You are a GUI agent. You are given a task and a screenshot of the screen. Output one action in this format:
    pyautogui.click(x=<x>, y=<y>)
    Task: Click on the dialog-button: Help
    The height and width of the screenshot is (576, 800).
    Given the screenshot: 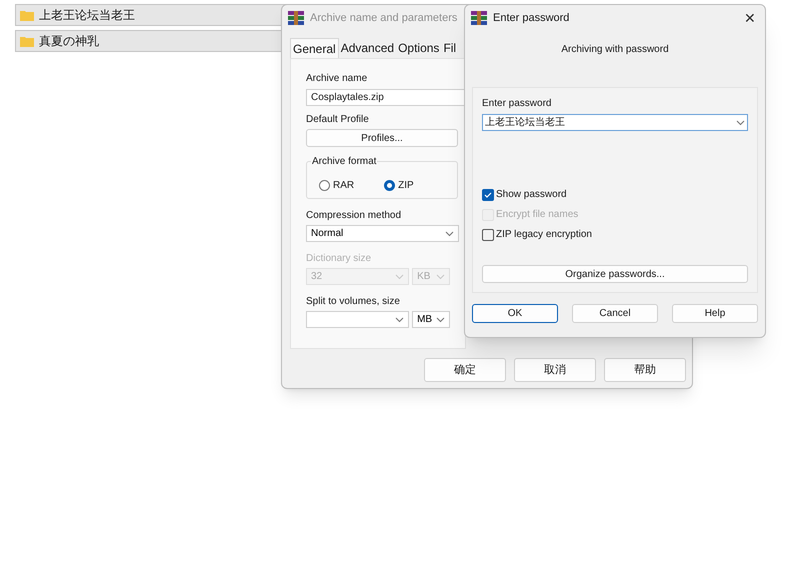 What is the action you would take?
    pyautogui.click(x=715, y=313)
    